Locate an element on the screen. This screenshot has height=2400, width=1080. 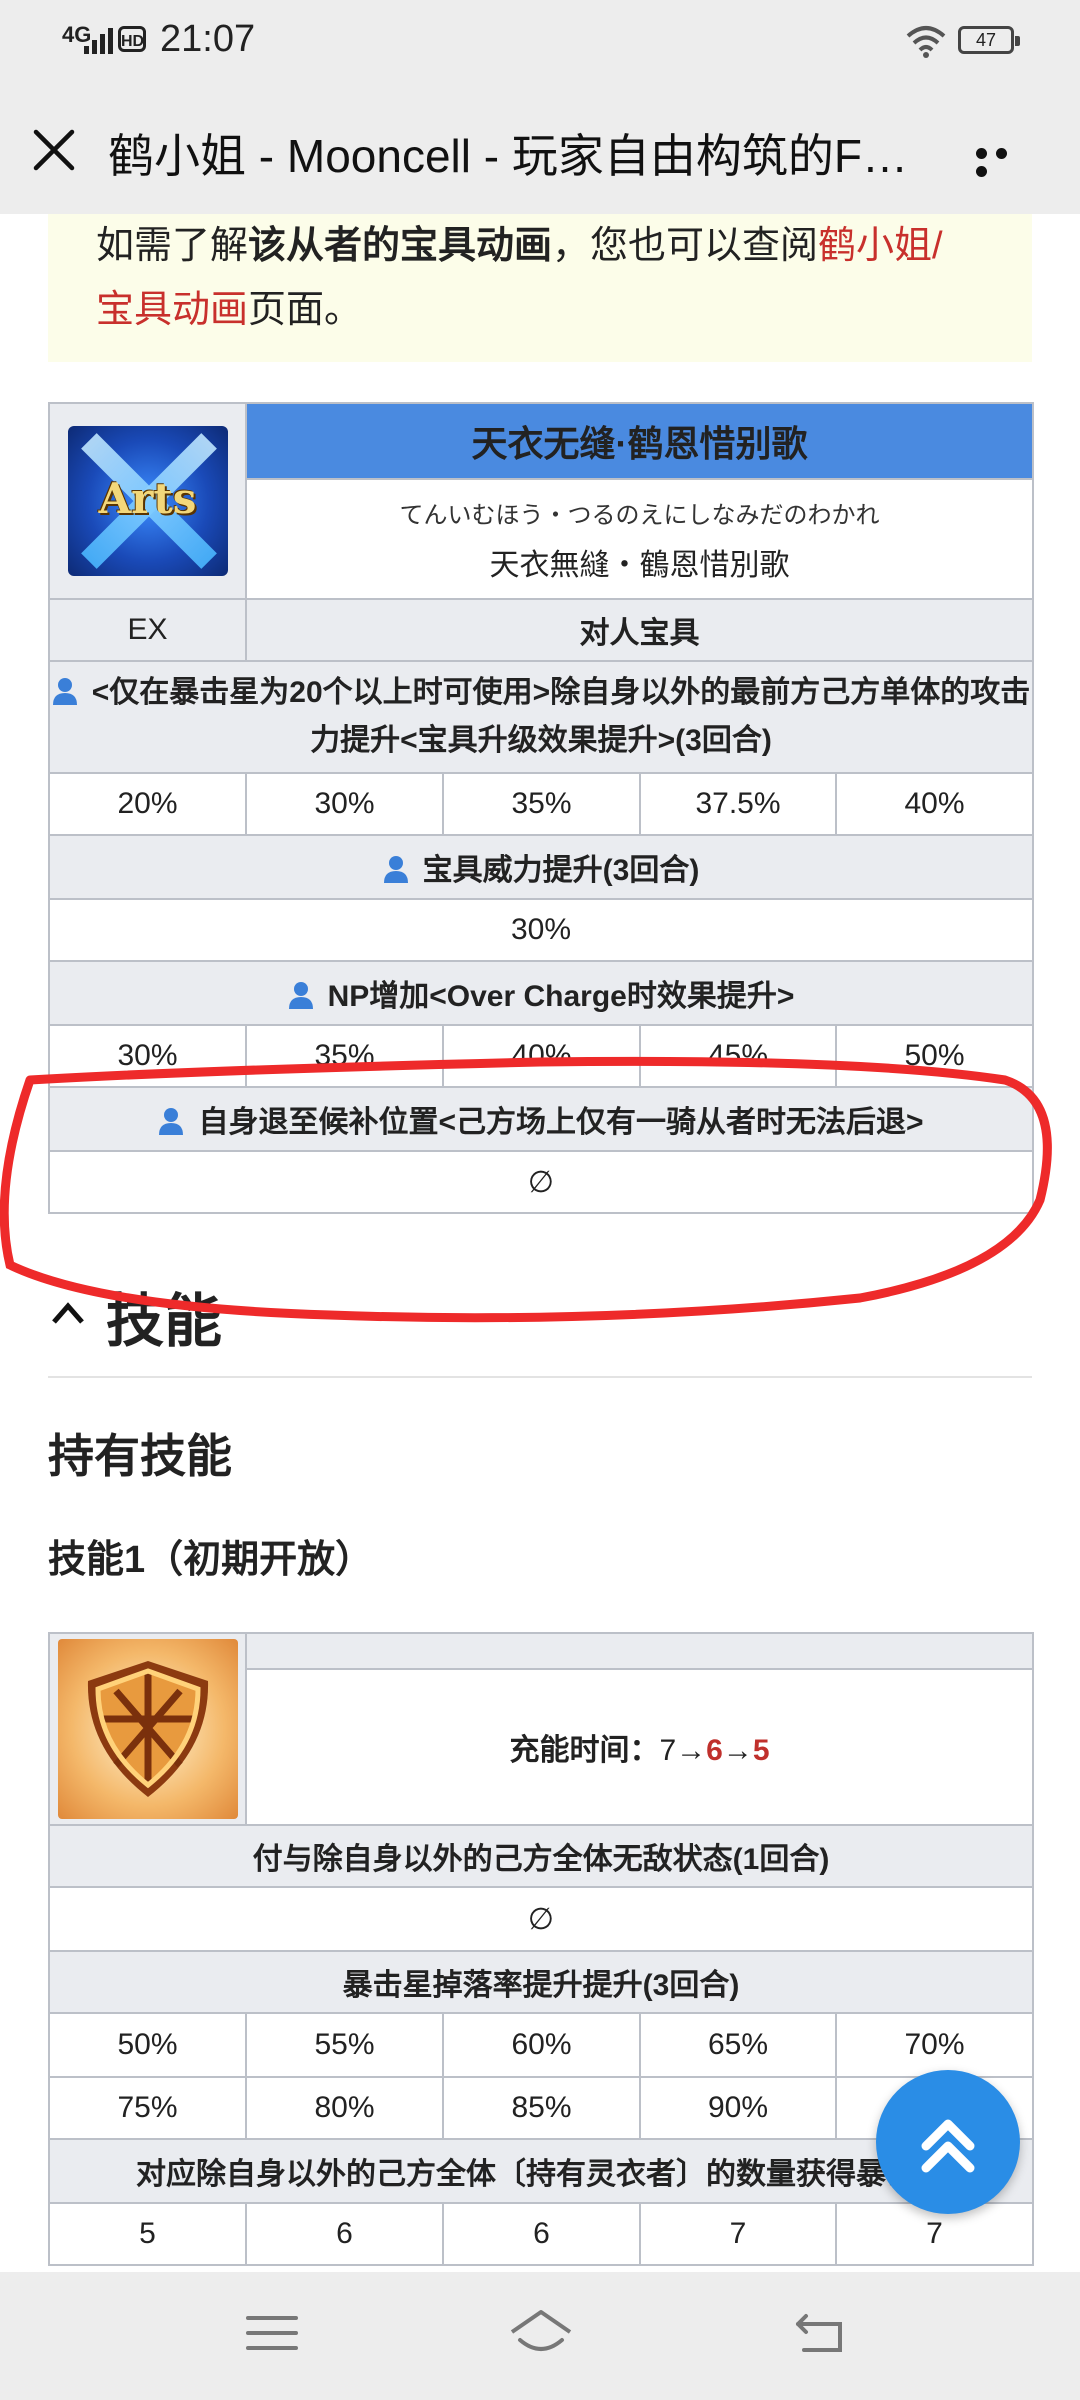
skill-value: 90% is located at coordinates (738, 2108).